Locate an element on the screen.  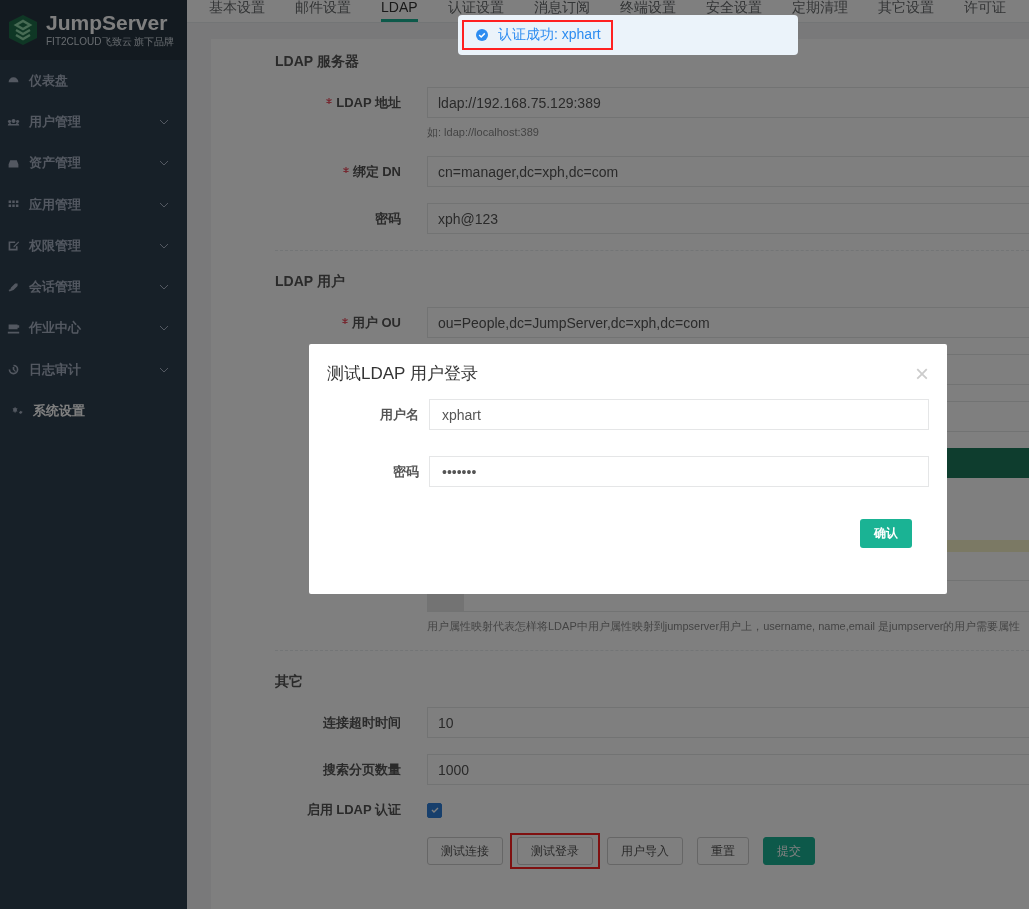
tab: LDAP is located at coordinates (399, 11).